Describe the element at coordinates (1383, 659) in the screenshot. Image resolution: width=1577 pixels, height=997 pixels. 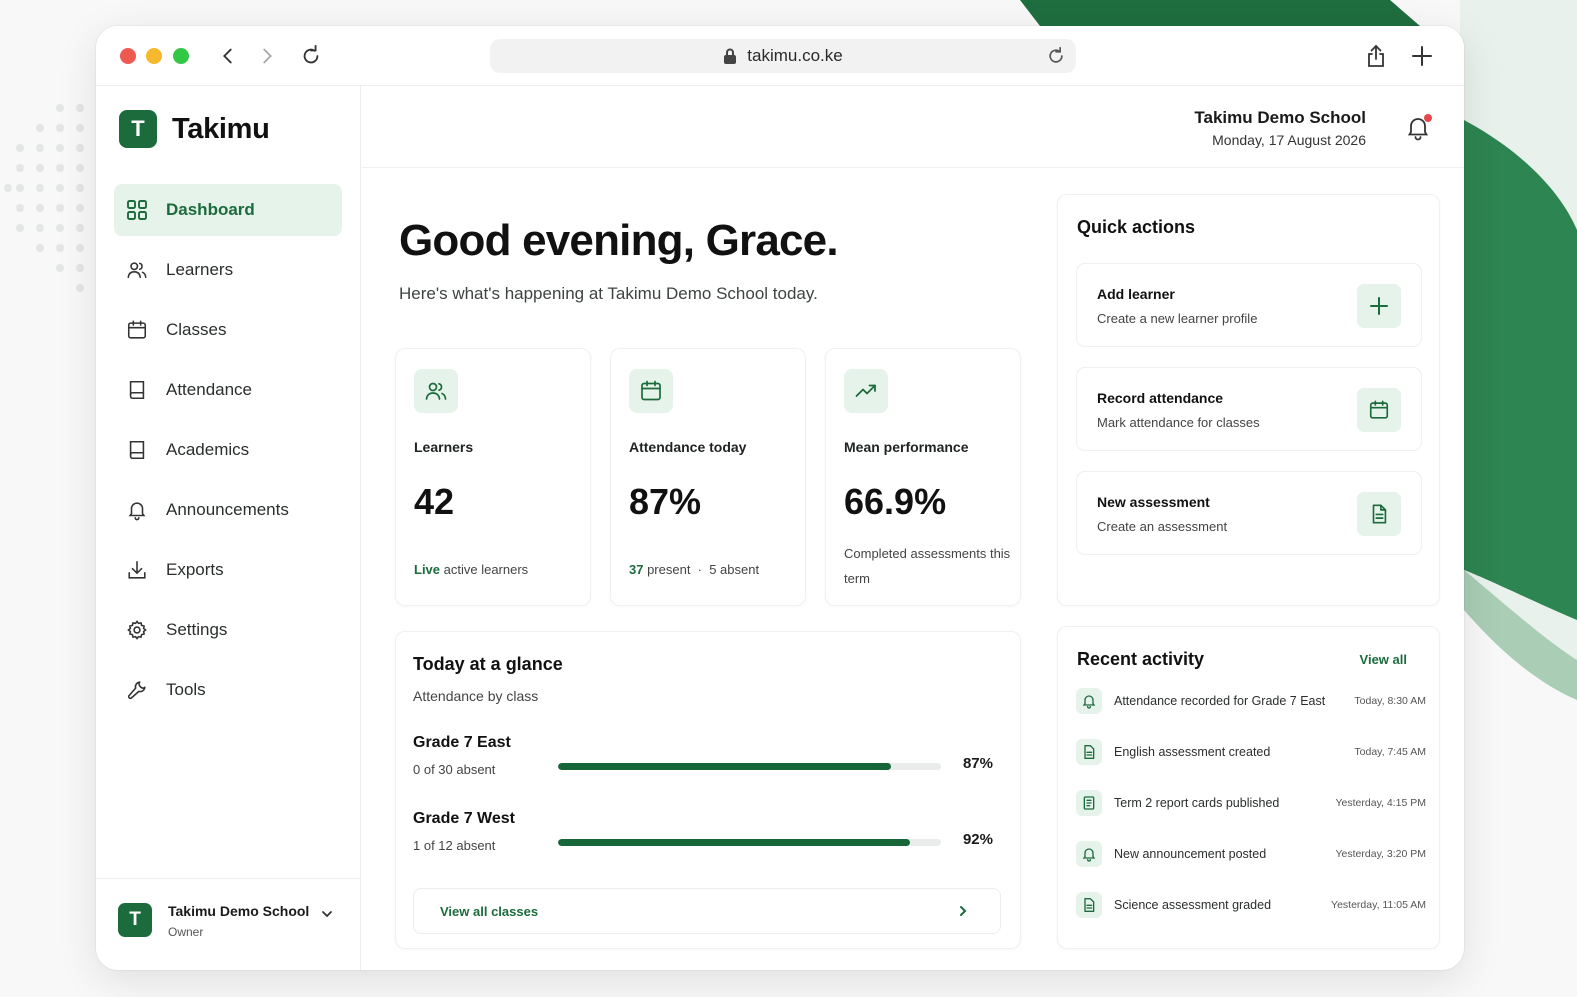
I see `recent-activity-view-all-link: View all` at that location.